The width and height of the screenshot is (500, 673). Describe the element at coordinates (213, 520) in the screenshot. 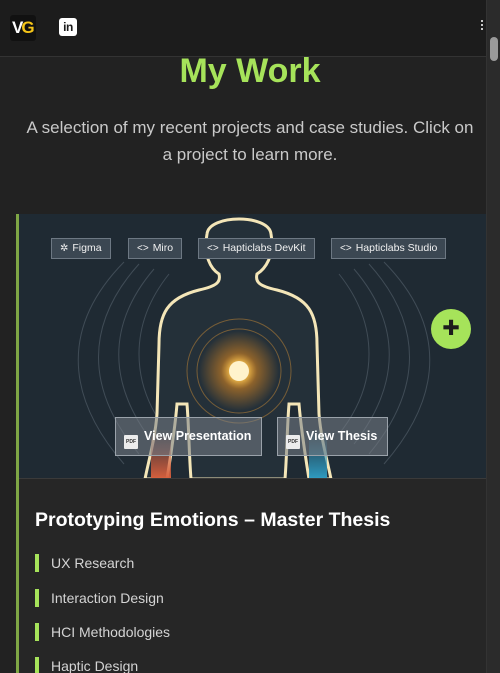

I see `project-title: Prototyping Emotions – Master Thesis` at that location.